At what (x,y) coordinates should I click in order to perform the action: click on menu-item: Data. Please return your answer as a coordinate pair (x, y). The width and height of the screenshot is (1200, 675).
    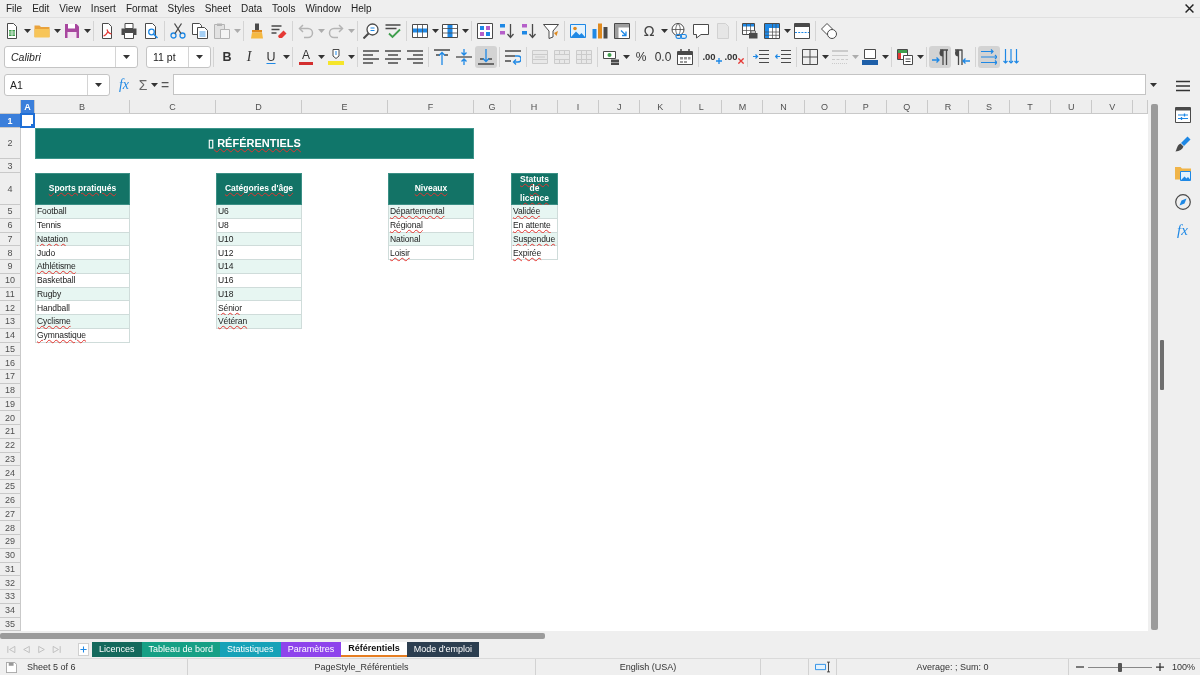
    Looking at the image, I should click on (251, 8).